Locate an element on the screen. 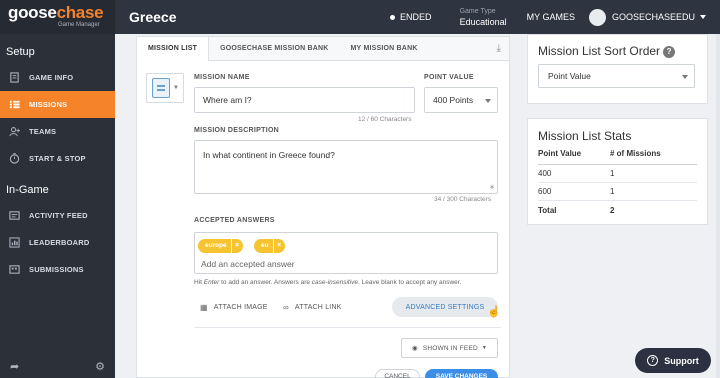 This screenshot has height=378, width=720. sidebar-item-label: ACTIVITY FEED is located at coordinates (58, 215).